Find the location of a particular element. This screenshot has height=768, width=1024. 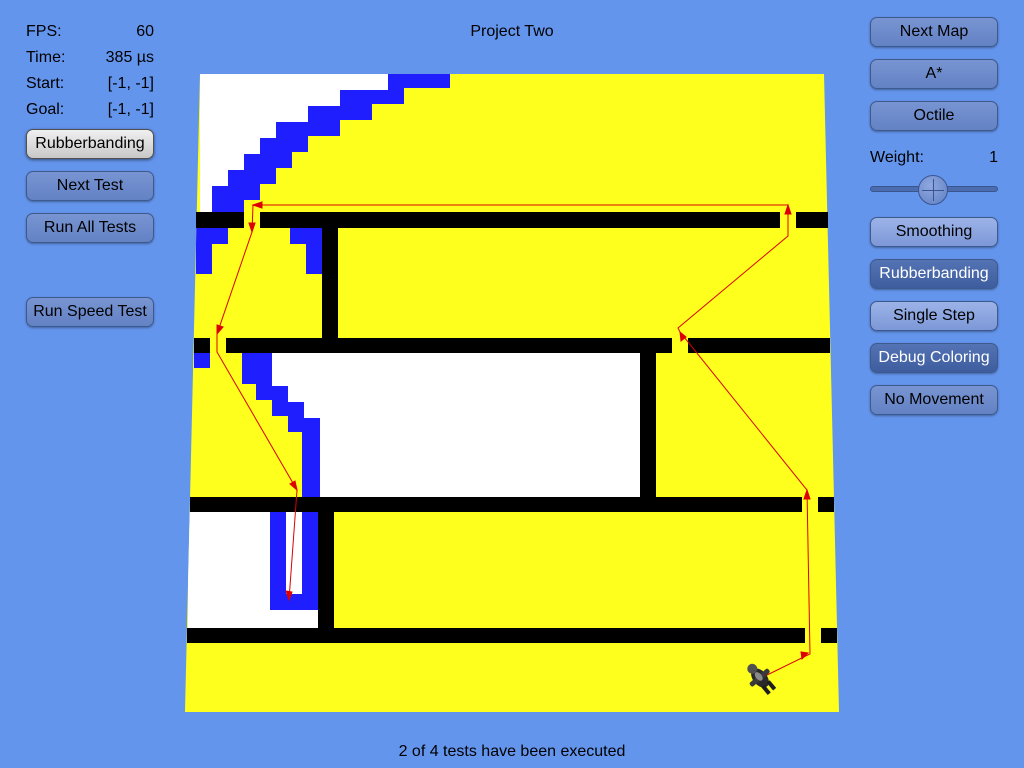

unexplored-room-middle is located at coordinates (456, 425).